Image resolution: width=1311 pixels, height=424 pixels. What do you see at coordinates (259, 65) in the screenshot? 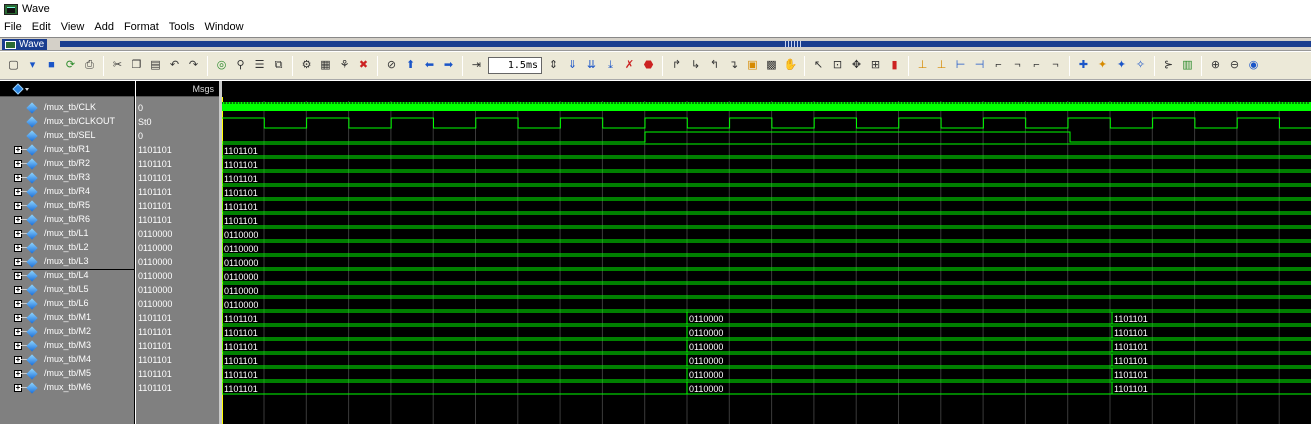
I see `format-icon: ☰` at bounding box center [259, 65].